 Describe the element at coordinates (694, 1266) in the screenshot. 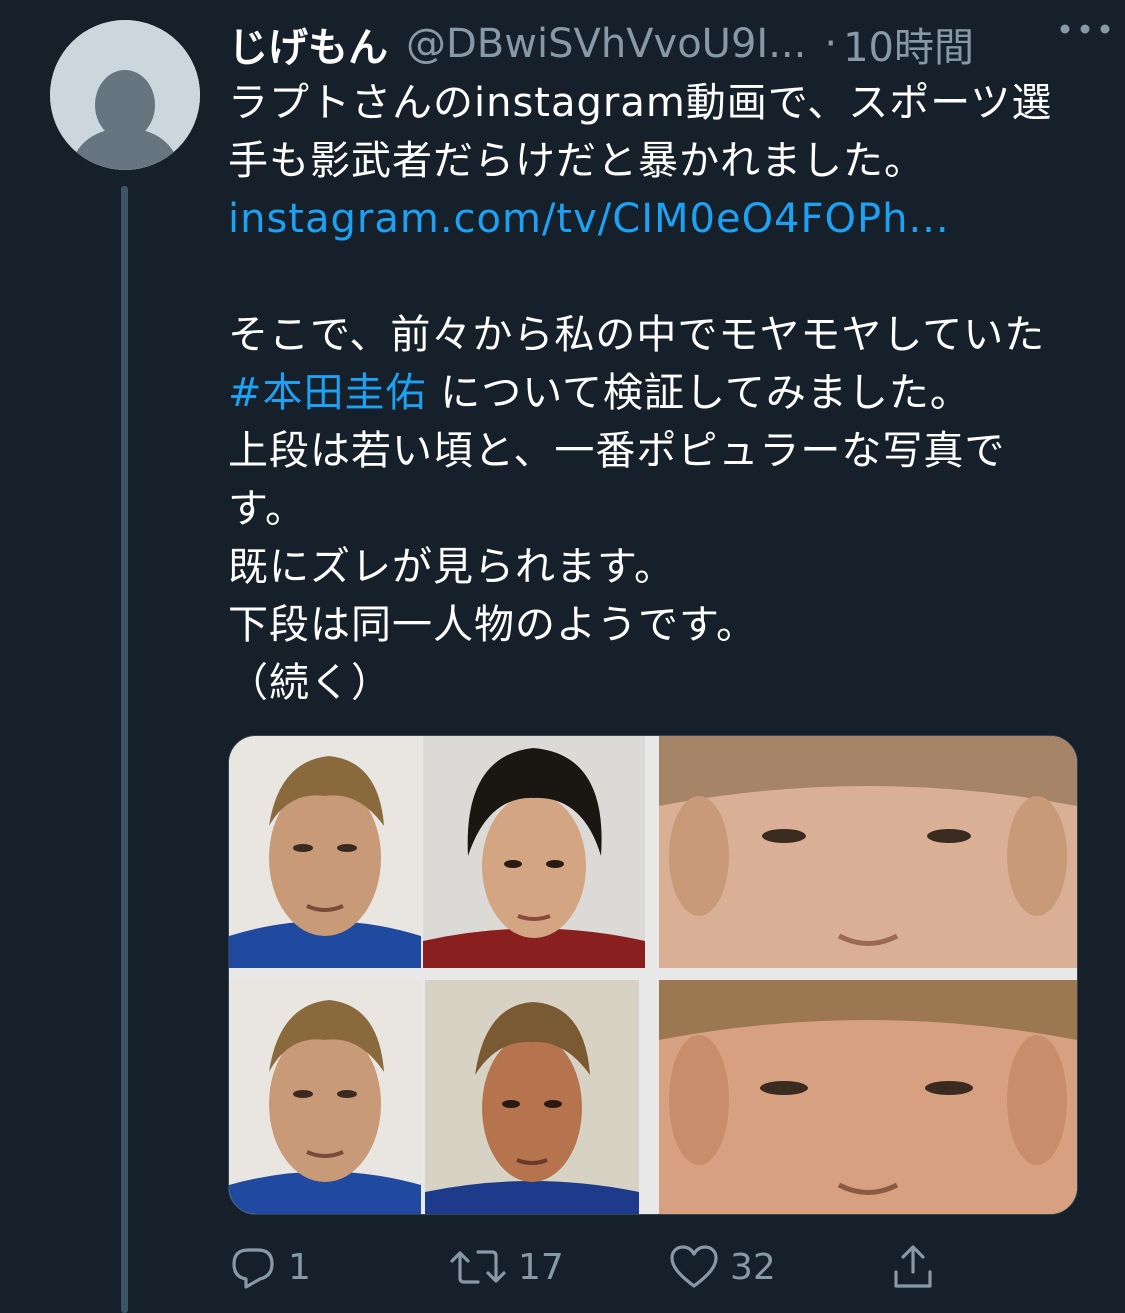

I see `like-icon` at that location.